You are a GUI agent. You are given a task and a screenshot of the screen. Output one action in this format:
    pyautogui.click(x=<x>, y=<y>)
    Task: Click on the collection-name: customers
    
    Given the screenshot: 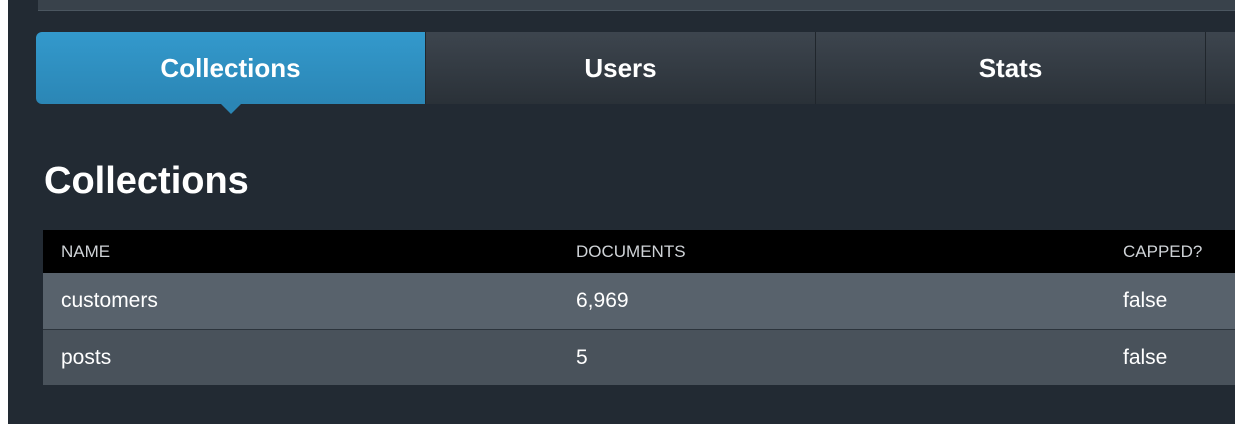 What is the action you would take?
    pyautogui.click(x=300, y=301)
    